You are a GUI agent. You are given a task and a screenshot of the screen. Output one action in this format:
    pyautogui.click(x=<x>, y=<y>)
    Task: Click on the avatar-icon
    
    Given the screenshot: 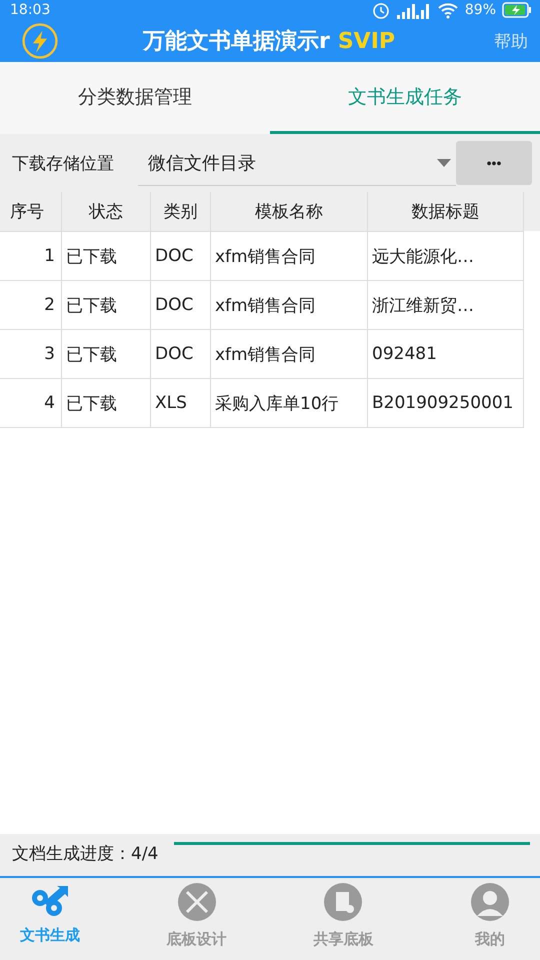 What is the action you would take?
    pyautogui.click(x=490, y=902)
    